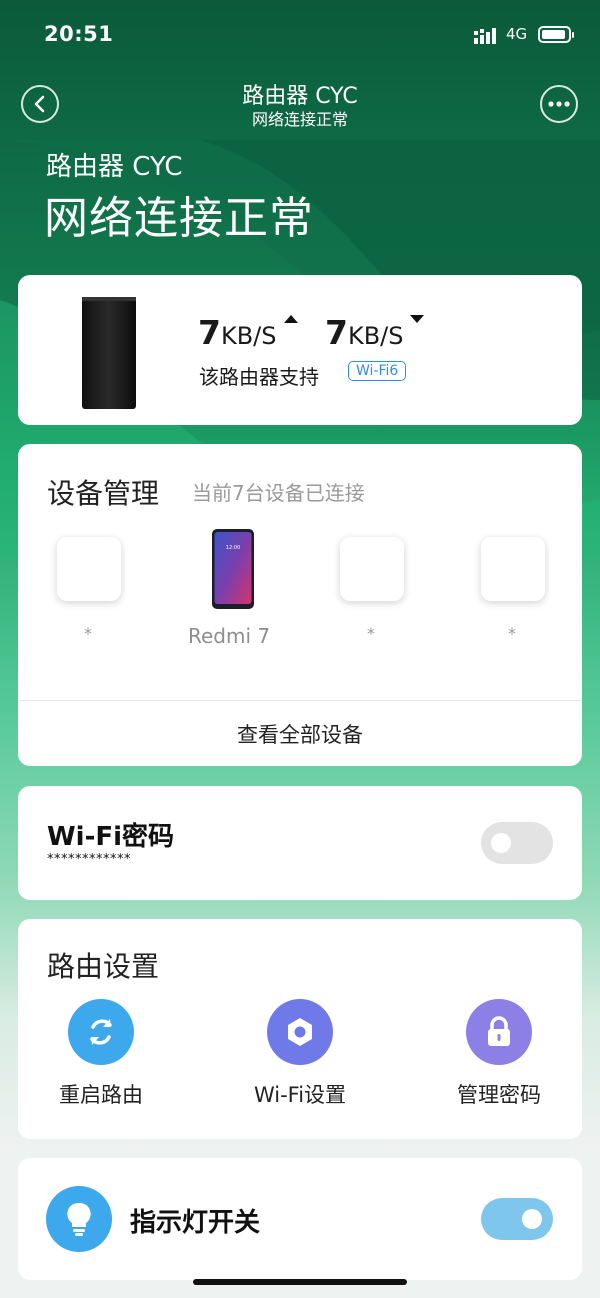 The width and height of the screenshot is (600, 1298). Describe the element at coordinates (259, 377) in the screenshot. I see `support-text: 该路由器支持` at that location.